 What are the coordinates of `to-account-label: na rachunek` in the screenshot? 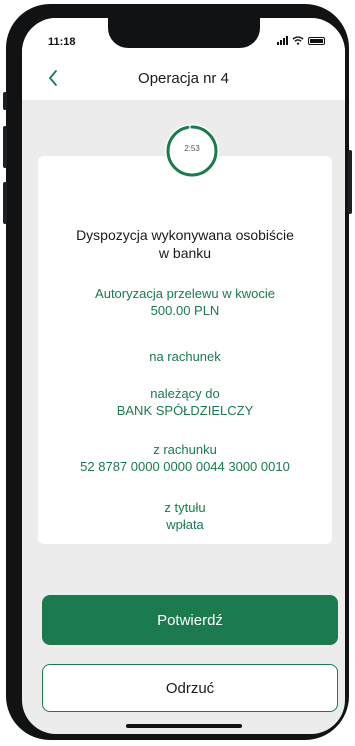 It's located at (185, 356).